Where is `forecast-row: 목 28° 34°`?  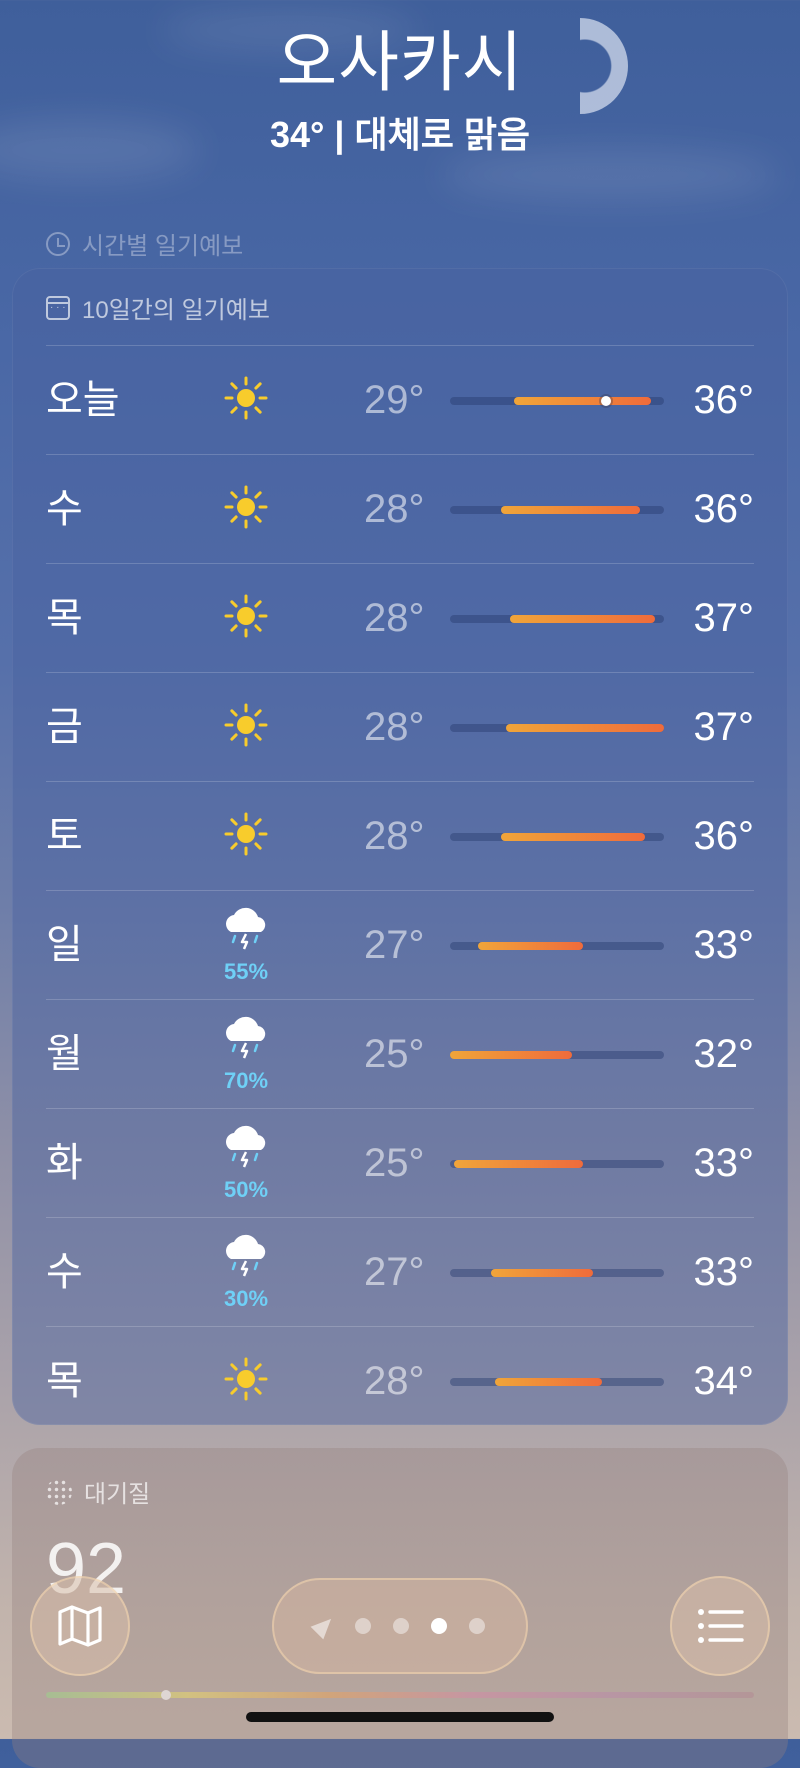 forecast-row: 목 28° 34° is located at coordinates (400, 1380).